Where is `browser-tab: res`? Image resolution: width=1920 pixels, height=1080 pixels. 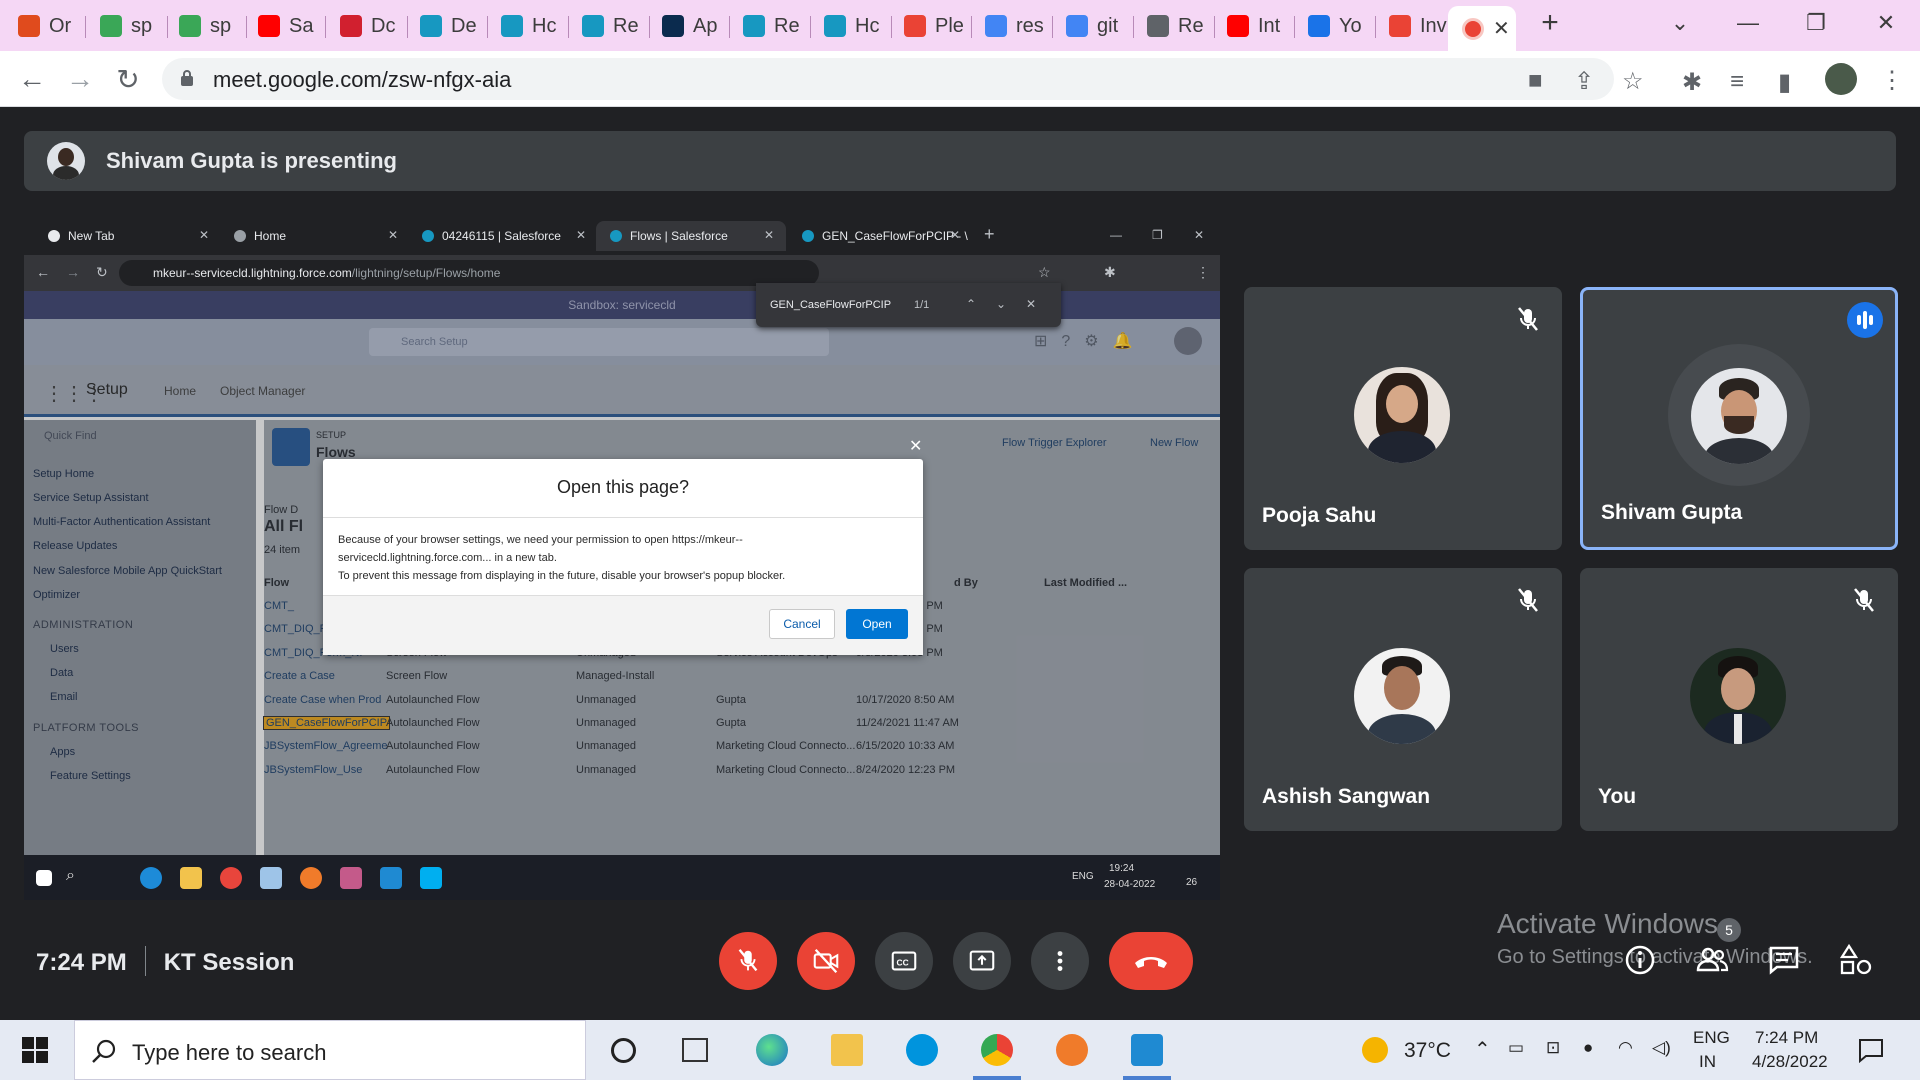
browser-tab: res is located at coordinates (1011, 26).